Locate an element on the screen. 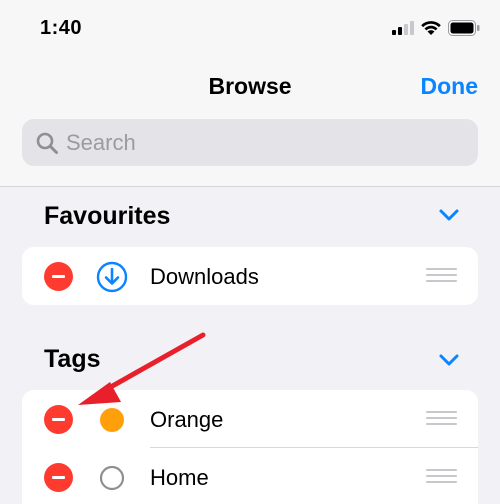 This screenshot has width=500, height=504. orange-tag-dot-icon is located at coordinates (112, 420).